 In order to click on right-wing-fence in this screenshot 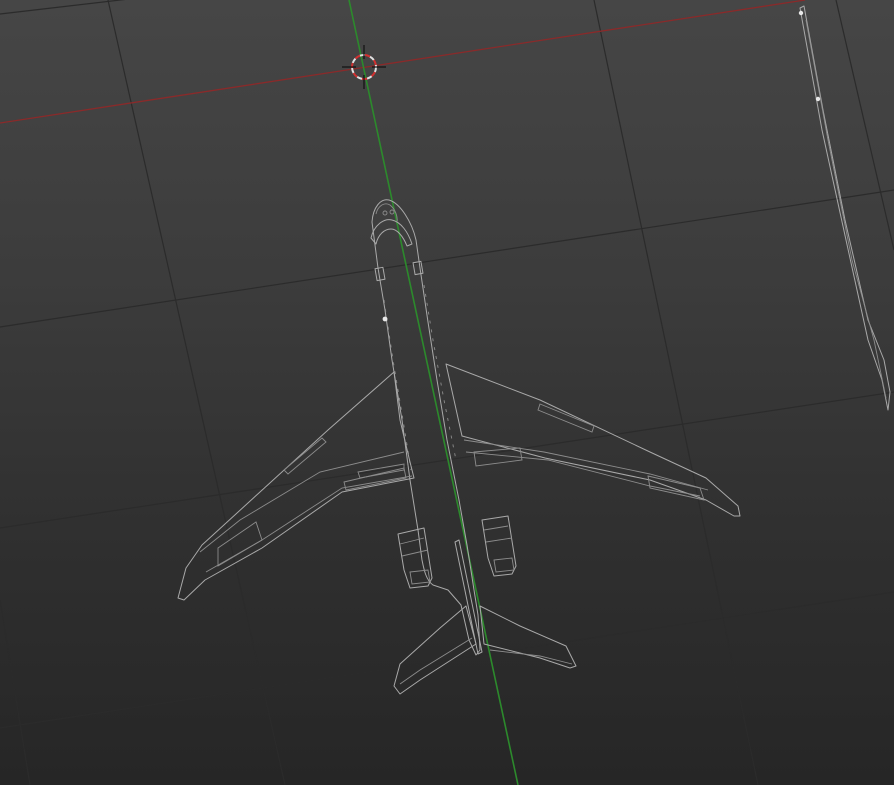, I will do `click(566, 418)`.